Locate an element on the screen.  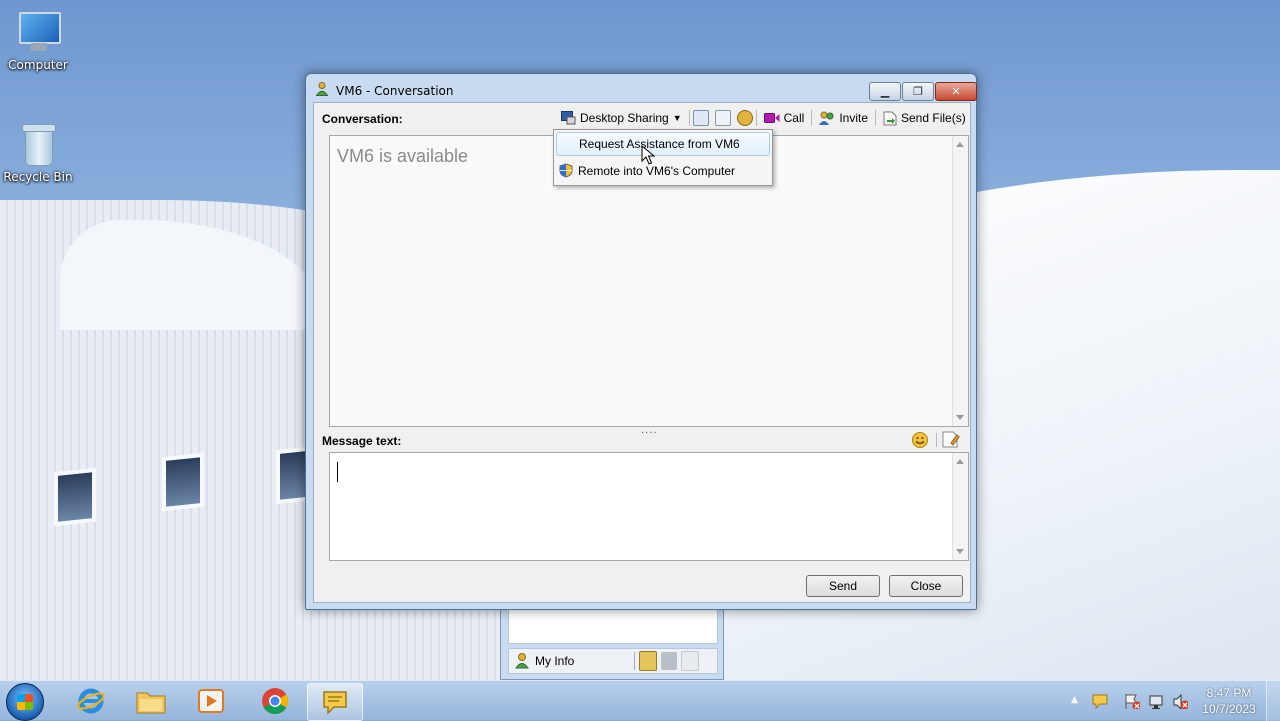
message-input is located at coordinates (649, 506).